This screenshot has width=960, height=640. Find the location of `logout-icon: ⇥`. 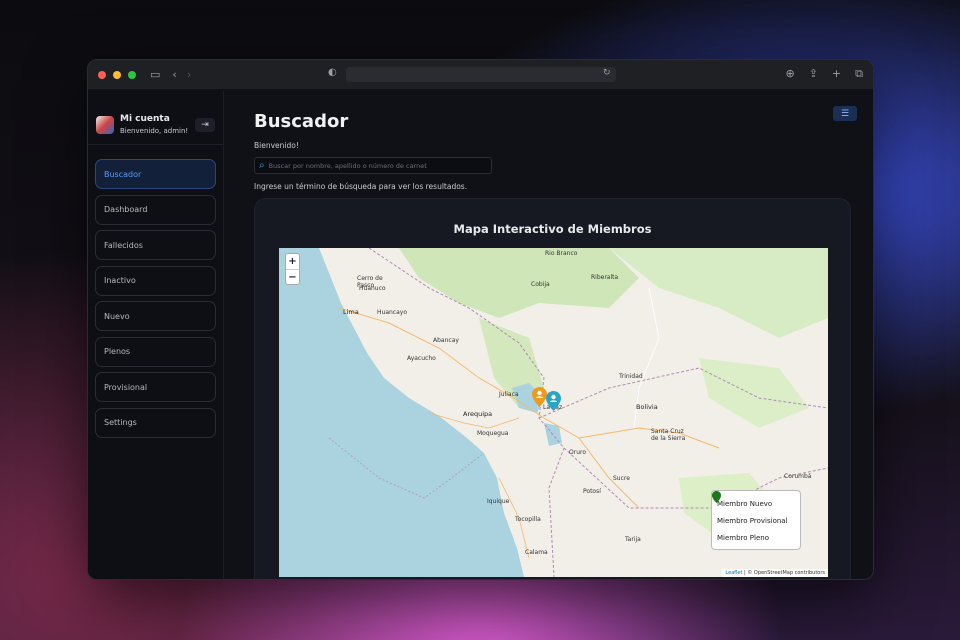

logout-icon: ⇥ is located at coordinates (205, 124).